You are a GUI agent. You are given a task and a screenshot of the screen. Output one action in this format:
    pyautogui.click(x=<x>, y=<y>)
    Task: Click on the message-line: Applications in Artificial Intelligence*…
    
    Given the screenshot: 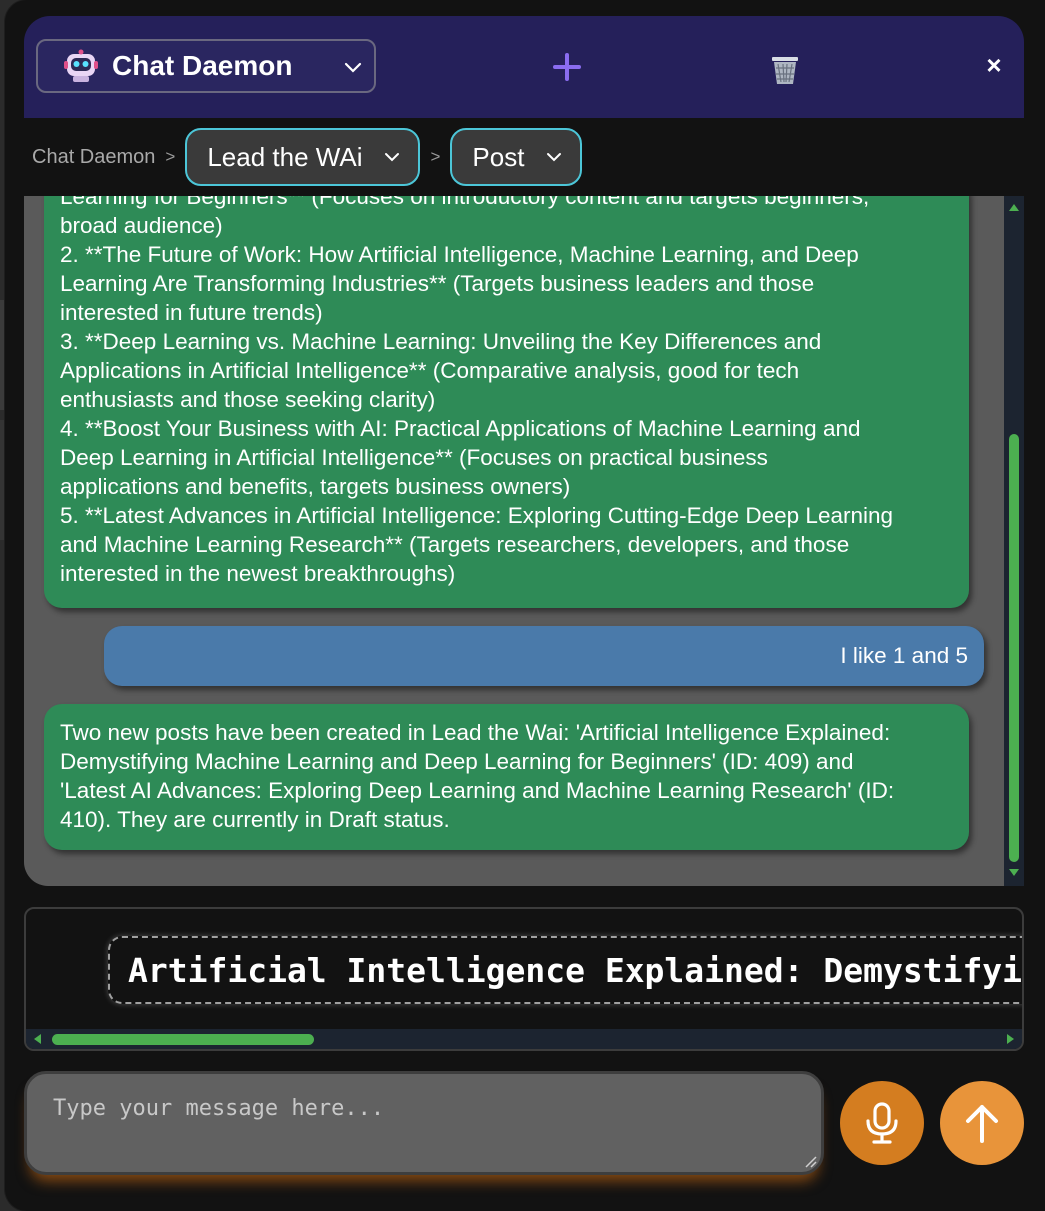 What is the action you would take?
    pyautogui.click(x=430, y=370)
    